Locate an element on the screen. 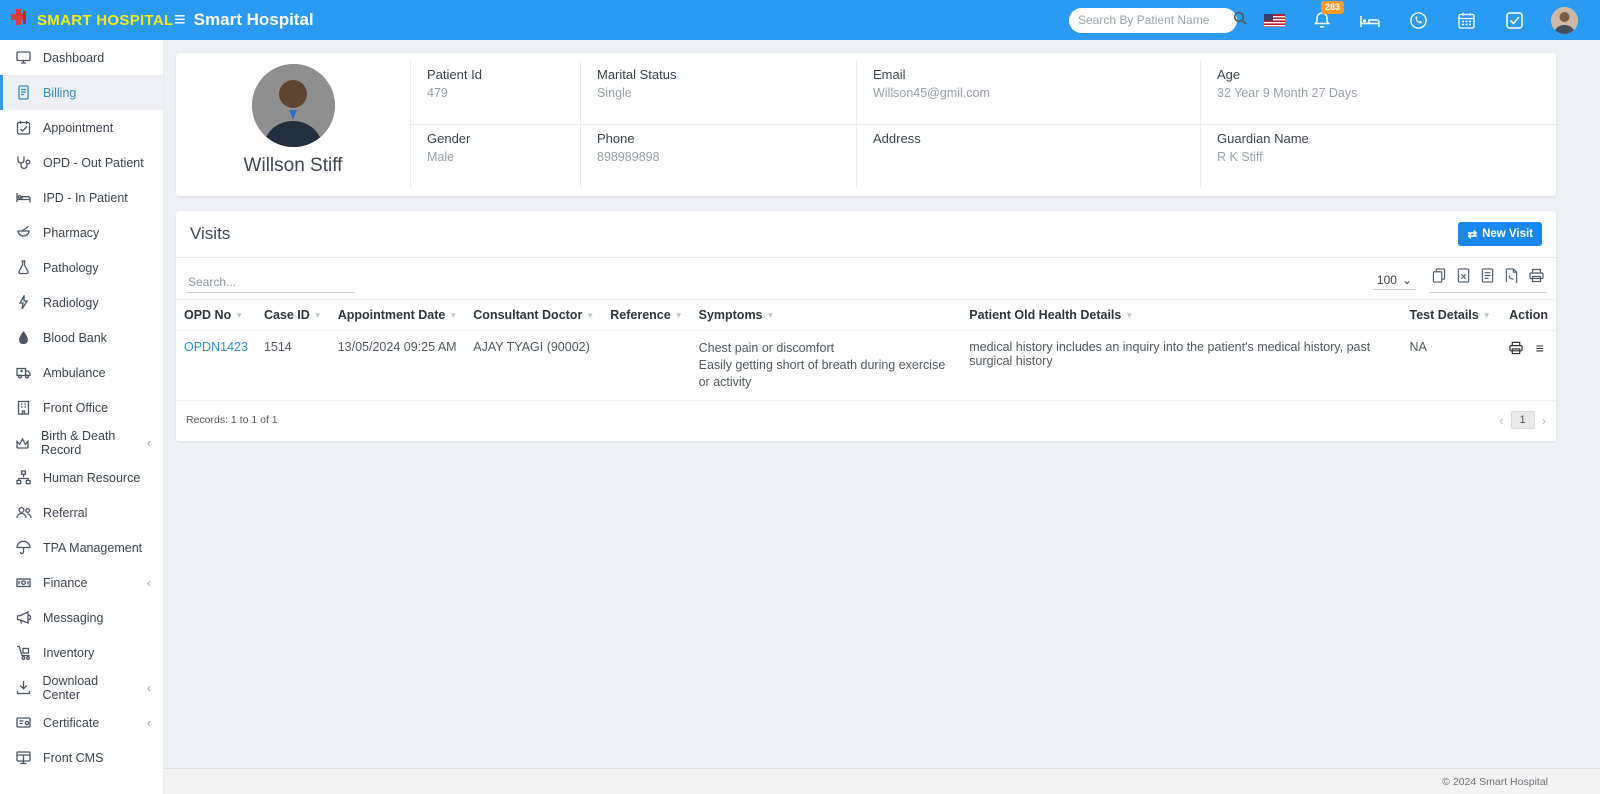  sidebar-item-radiology: Radiology is located at coordinates (81, 302).